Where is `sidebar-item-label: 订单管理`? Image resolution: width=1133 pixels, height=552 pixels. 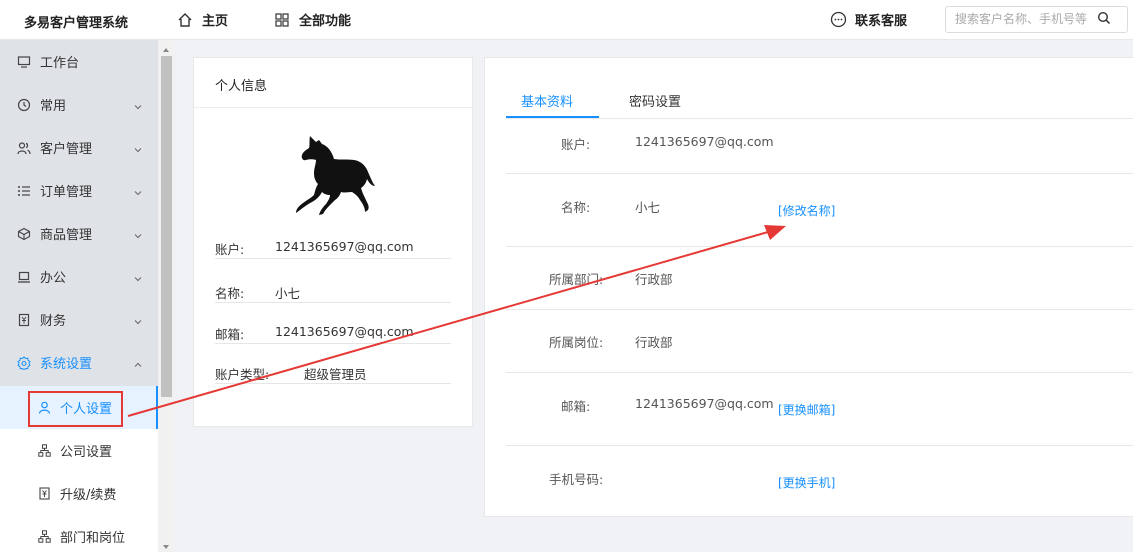
sidebar-item-label: 订单管理 is located at coordinates (66, 192).